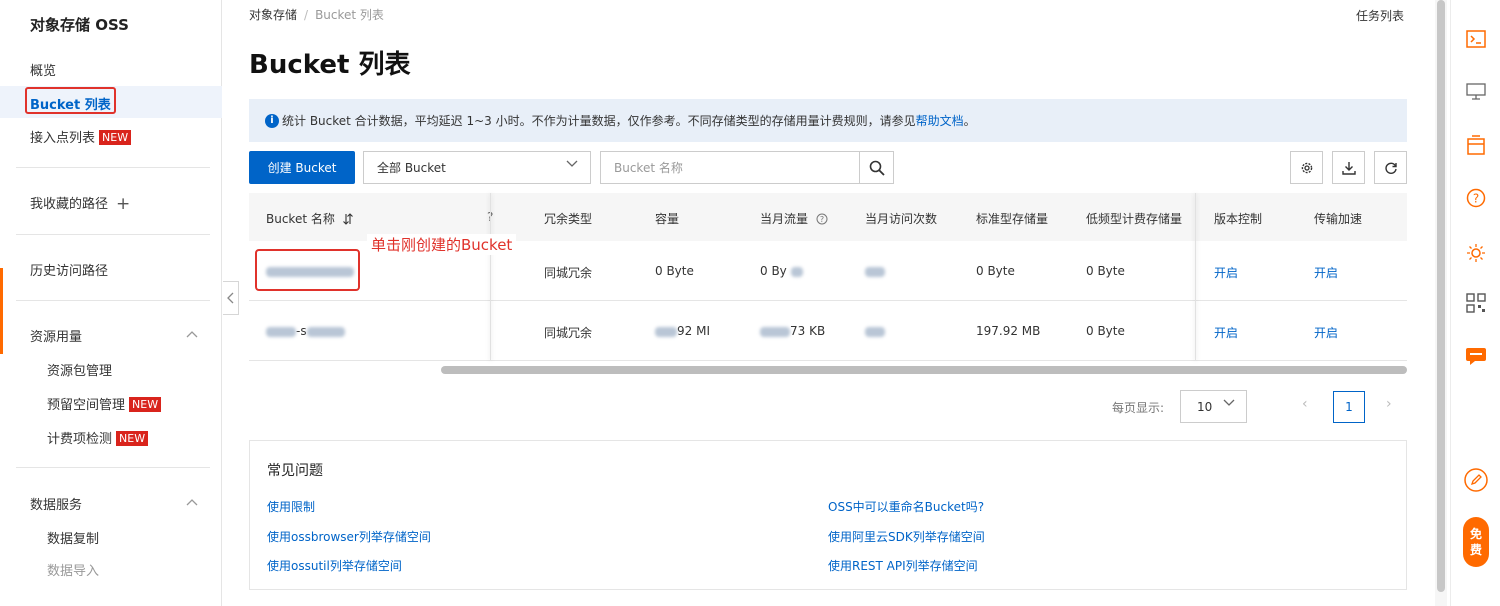 The height and width of the screenshot is (606, 1500). I want to click on help-doc-link: 帮助文档, so click(940, 120).